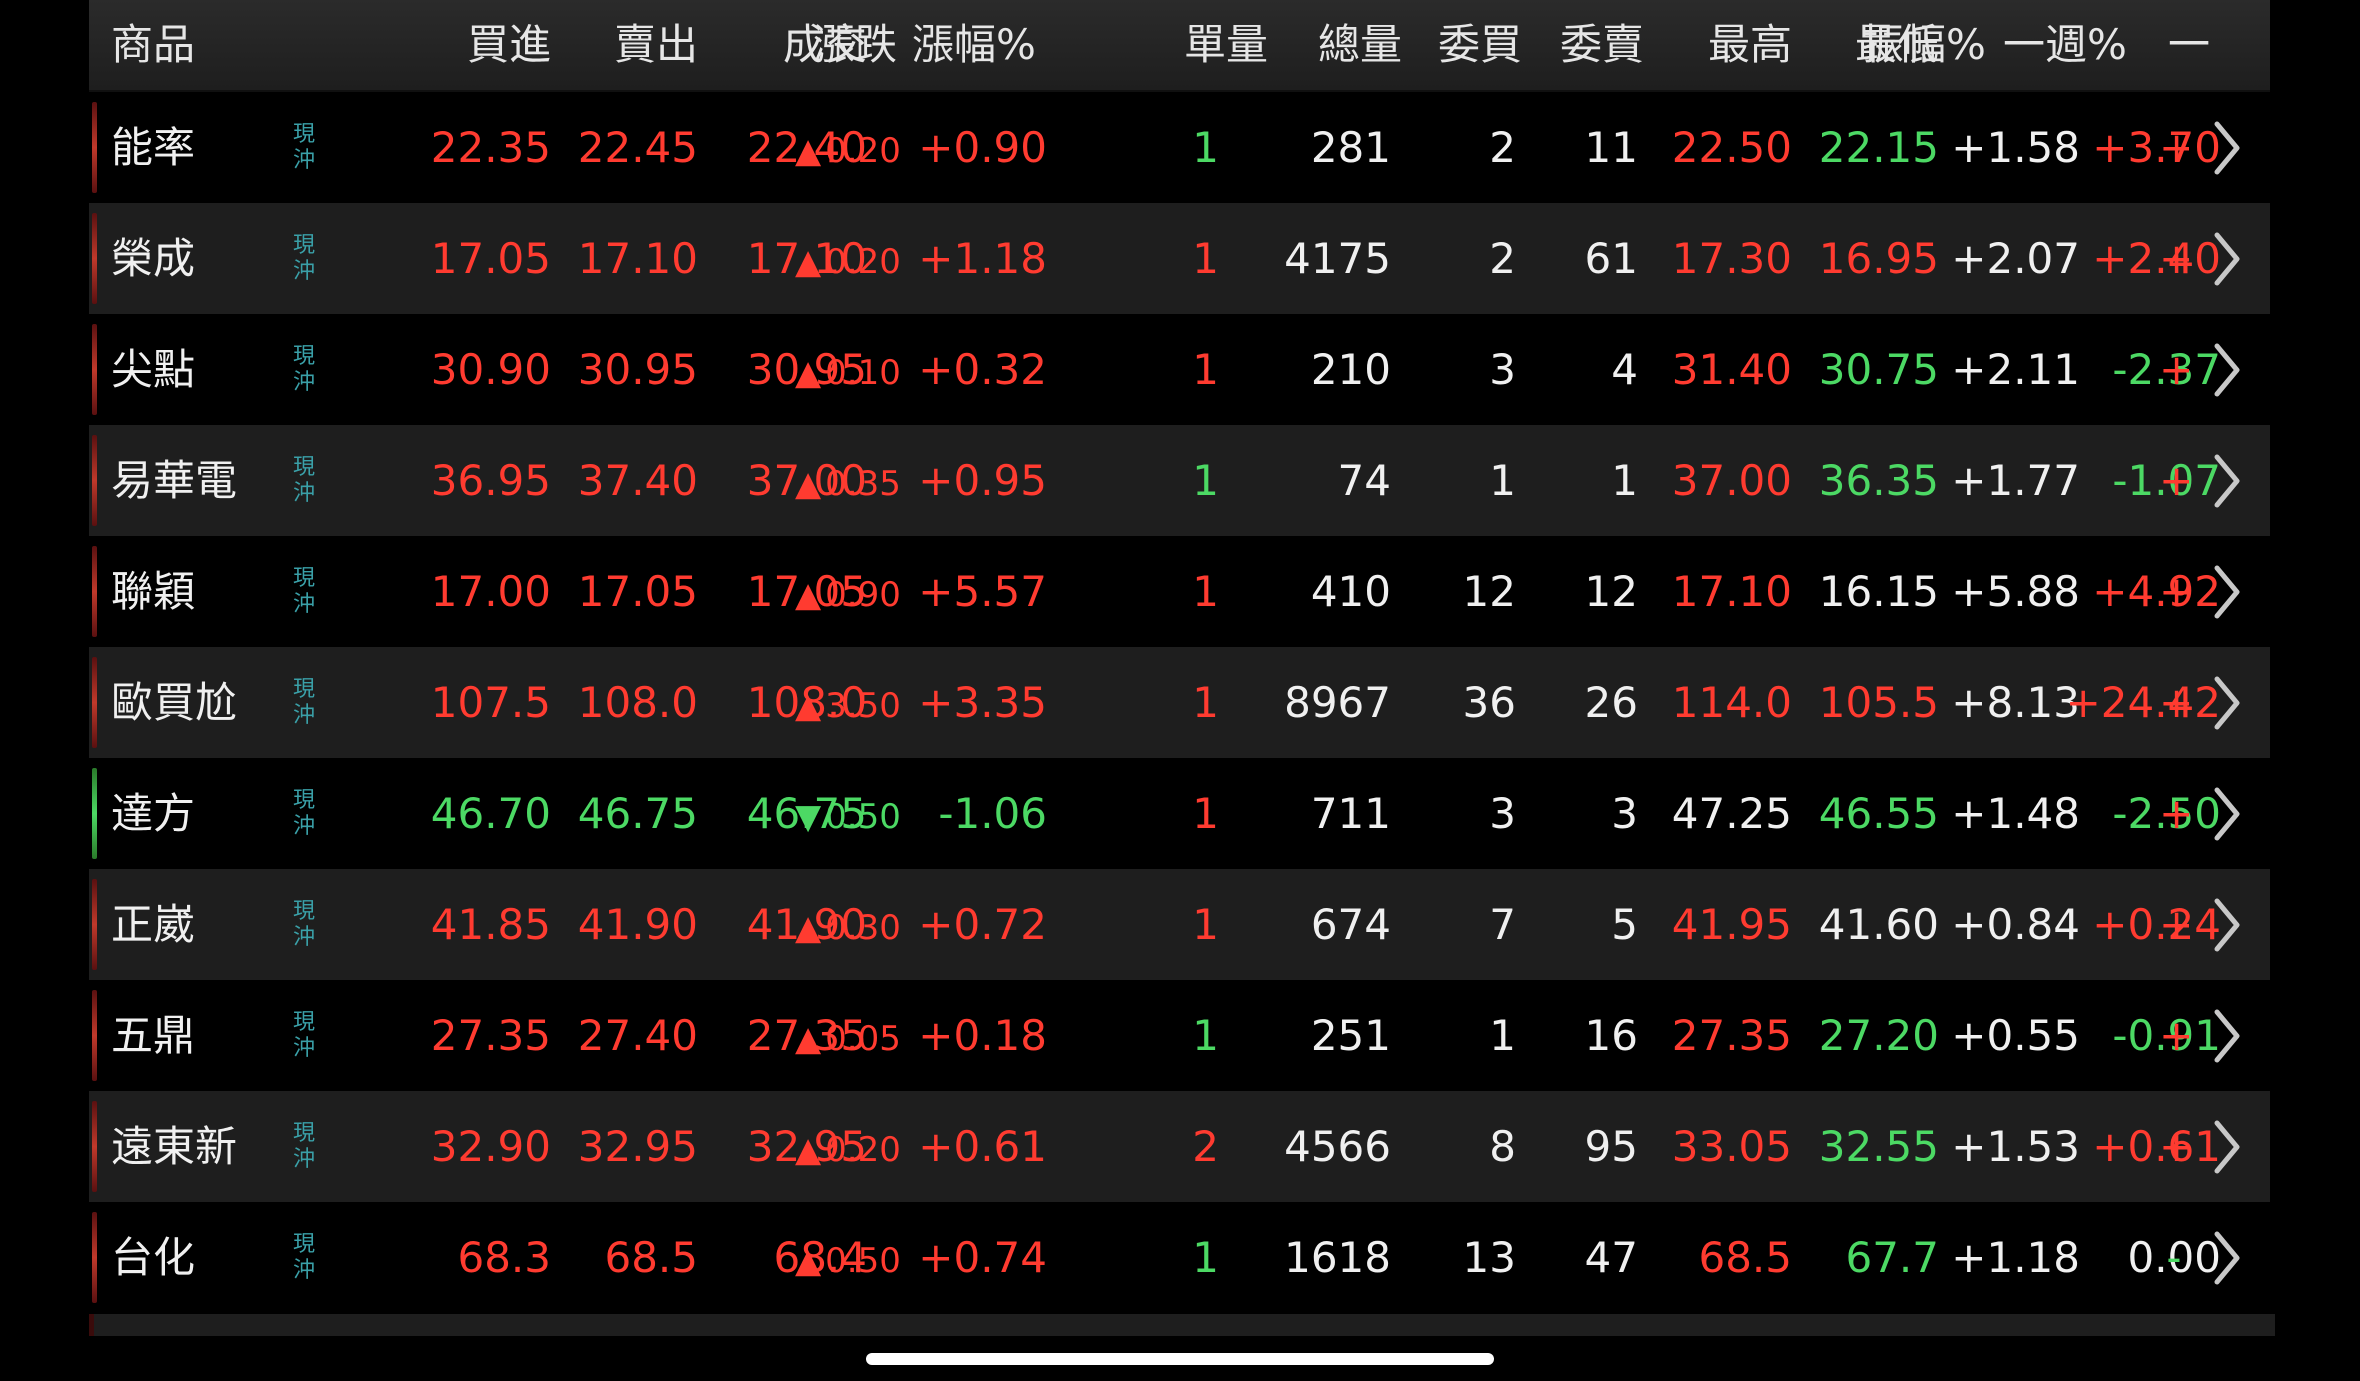 Image resolution: width=2360 pixels, height=1381 pixels. Describe the element at coordinates (848, 372) in the screenshot. I see `price-change: ▲ 0.10` at that location.